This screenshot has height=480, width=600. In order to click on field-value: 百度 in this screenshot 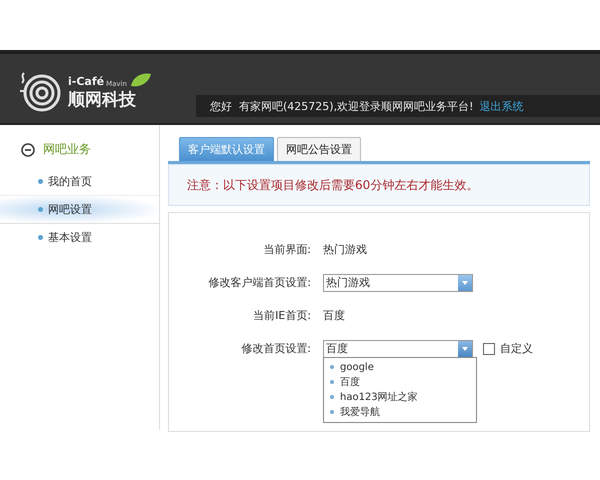, I will do `click(334, 315)`.